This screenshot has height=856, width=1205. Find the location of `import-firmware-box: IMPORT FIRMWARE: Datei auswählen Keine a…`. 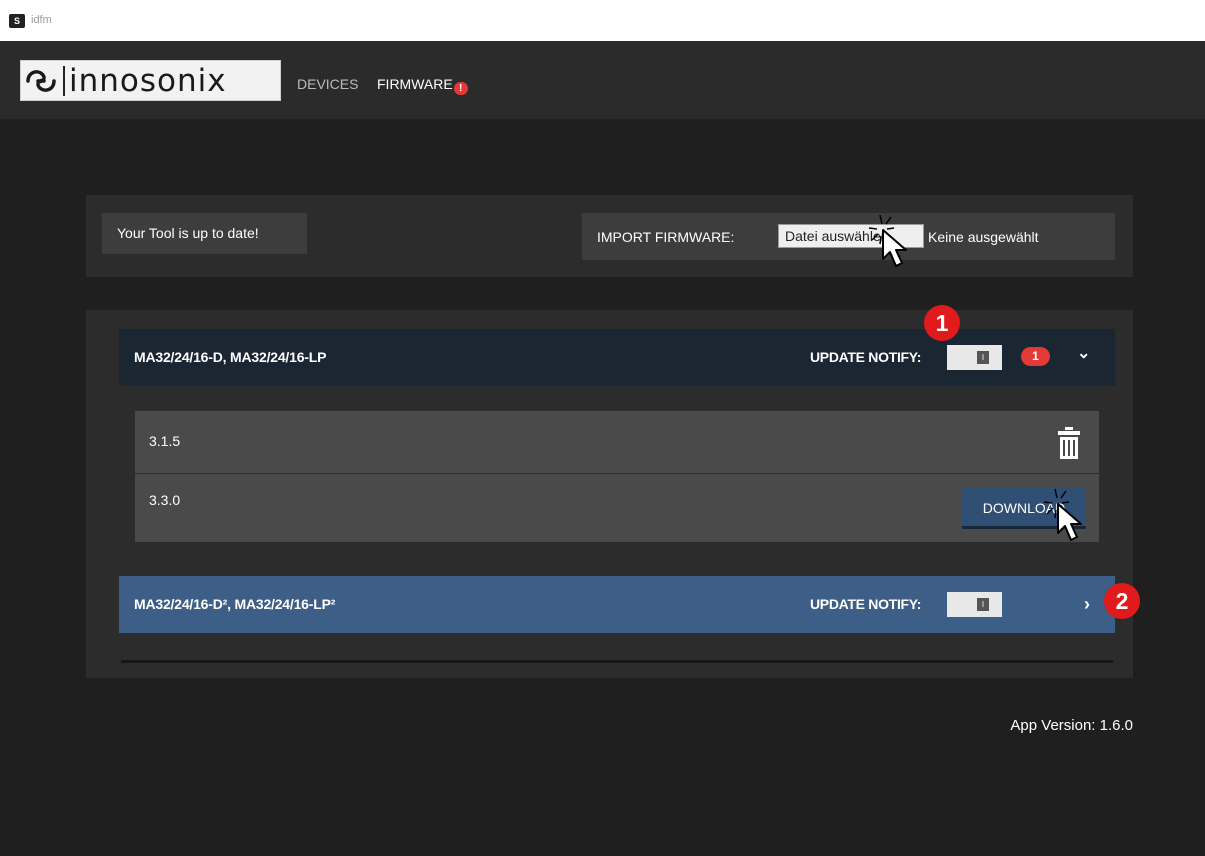

import-firmware-box: IMPORT FIRMWARE: Datei auswählen Keine a… is located at coordinates (848, 236).